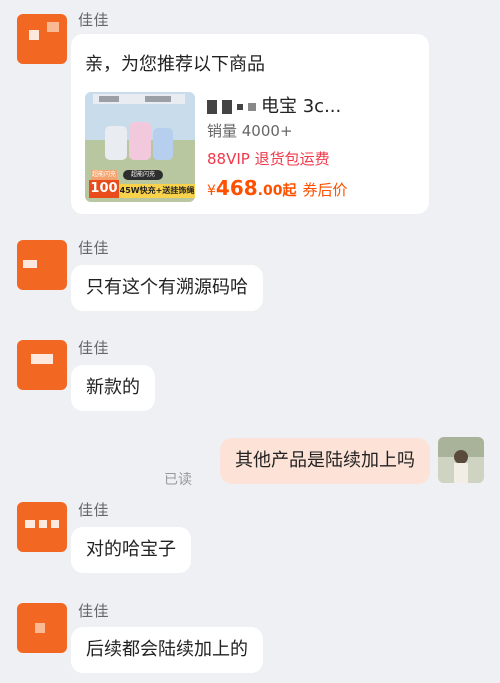 This screenshot has width=500, height=683. What do you see at coordinates (270, 191) in the screenshot?
I see `price-decimal: .00` at bounding box center [270, 191].